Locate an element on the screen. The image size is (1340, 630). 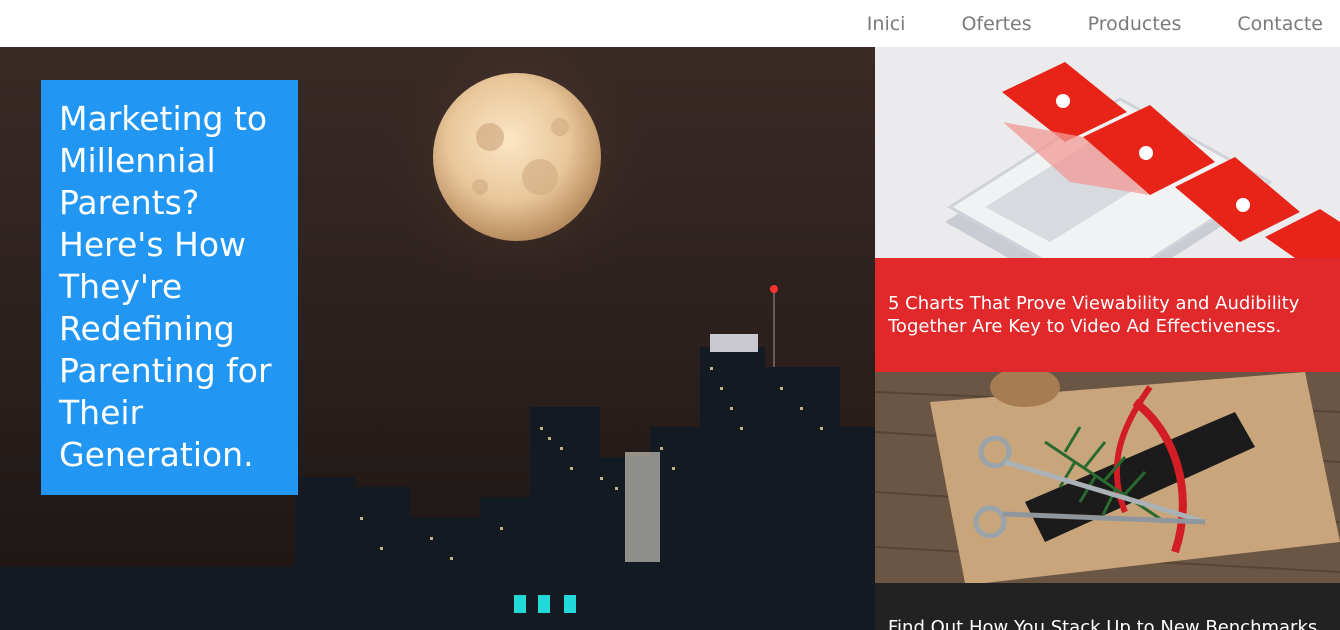
article-image-mobile-ads is located at coordinates (1107, 152).